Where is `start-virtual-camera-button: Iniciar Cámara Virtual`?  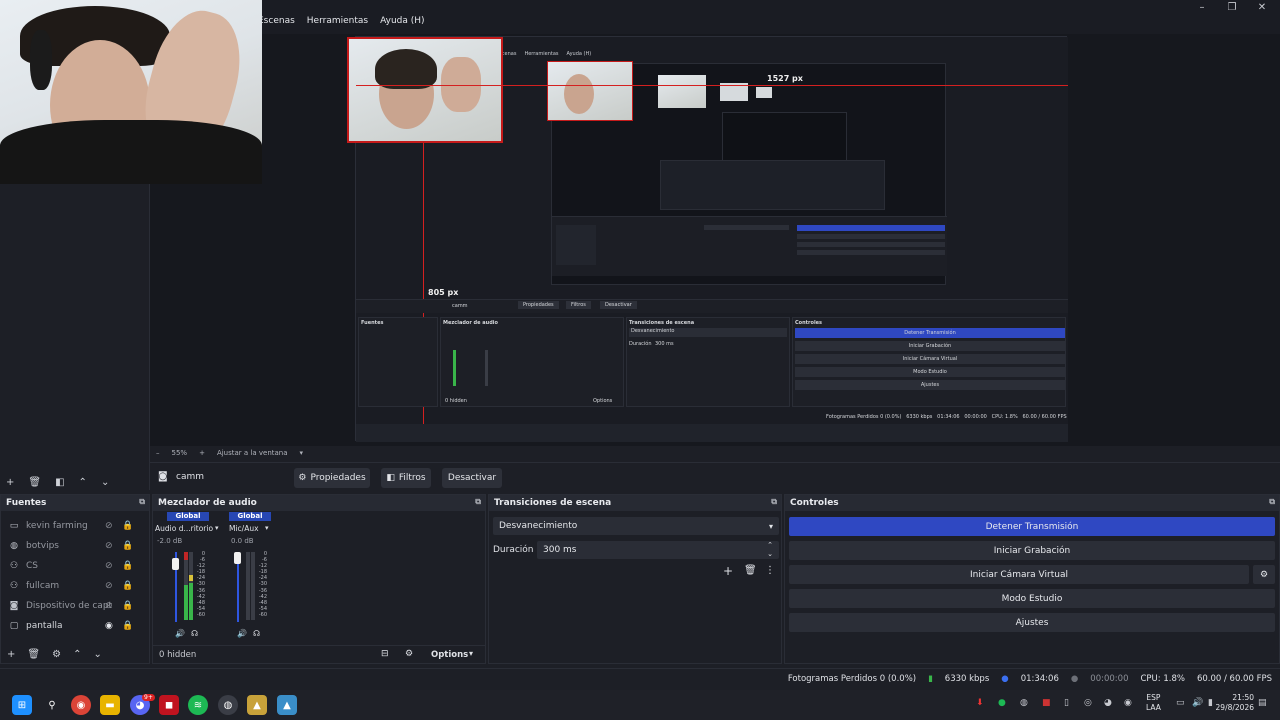
start-virtual-camera-button: Iniciar Cámara Virtual is located at coordinates (1019, 574).